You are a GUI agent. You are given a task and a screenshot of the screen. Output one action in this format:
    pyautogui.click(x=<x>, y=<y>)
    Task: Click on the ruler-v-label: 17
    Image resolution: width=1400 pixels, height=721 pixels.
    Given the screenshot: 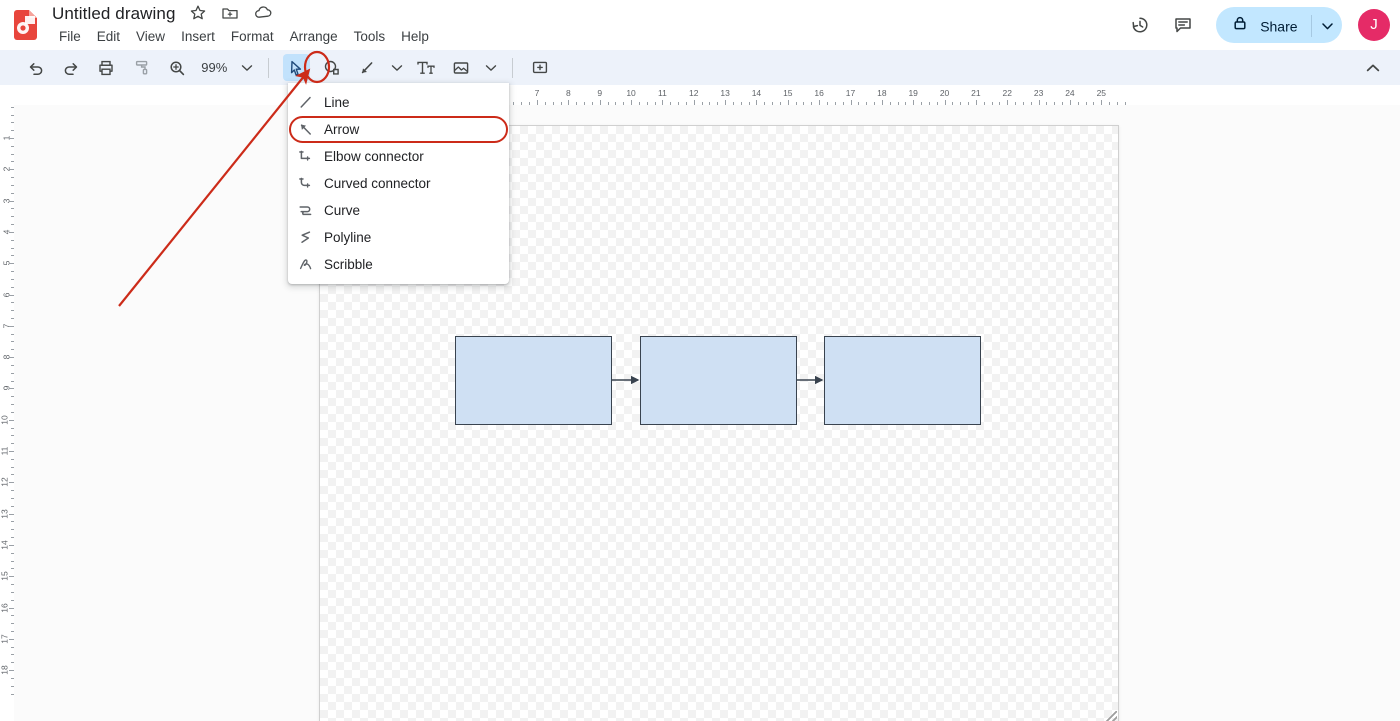 What is the action you would take?
    pyautogui.click(x=5, y=639)
    